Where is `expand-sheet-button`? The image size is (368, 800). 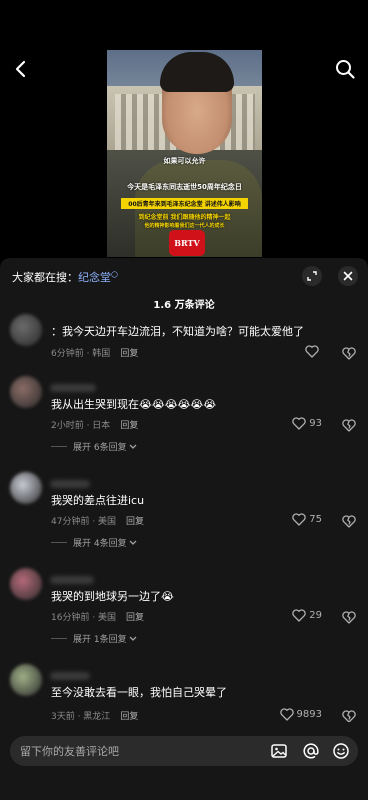
expand-sheet-button is located at coordinates (312, 276).